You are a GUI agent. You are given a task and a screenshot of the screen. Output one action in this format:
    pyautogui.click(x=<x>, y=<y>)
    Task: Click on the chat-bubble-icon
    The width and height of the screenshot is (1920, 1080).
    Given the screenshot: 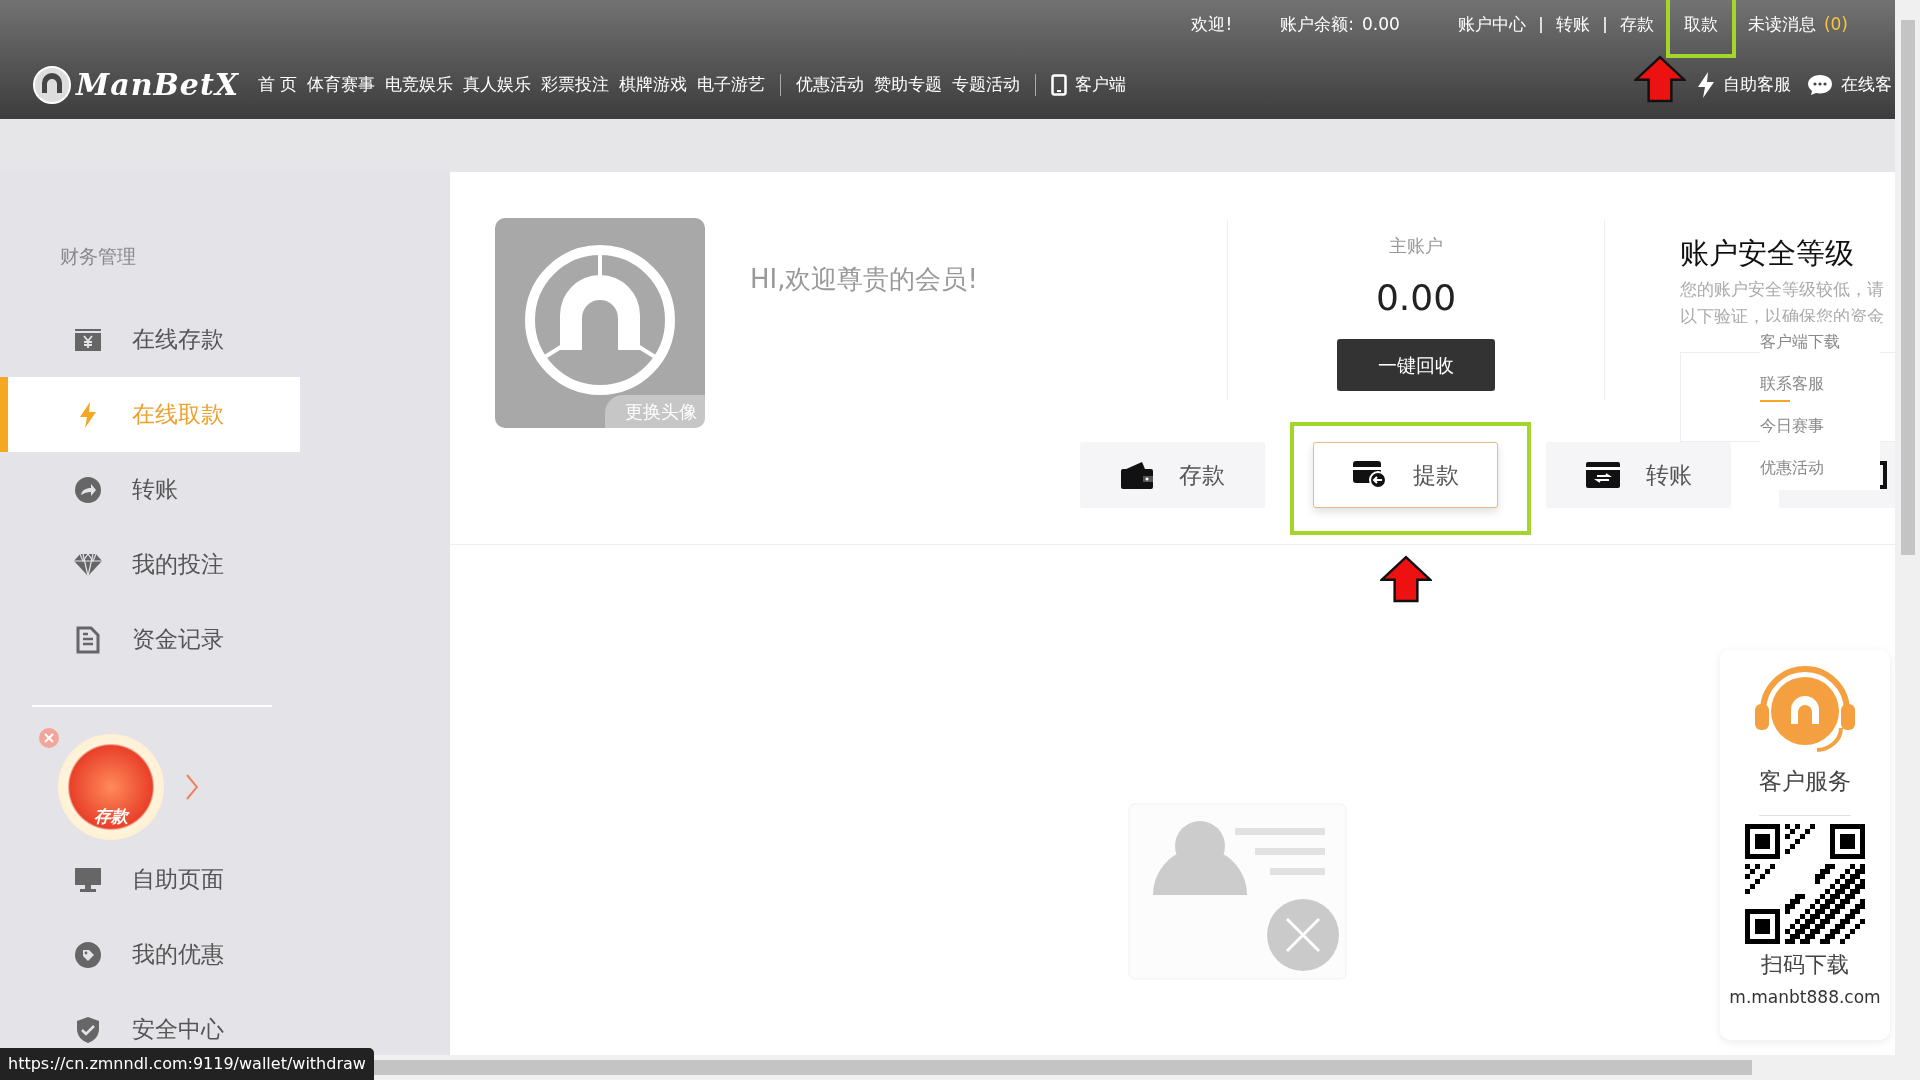 What is the action you would take?
    pyautogui.click(x=1820, y=84)
    